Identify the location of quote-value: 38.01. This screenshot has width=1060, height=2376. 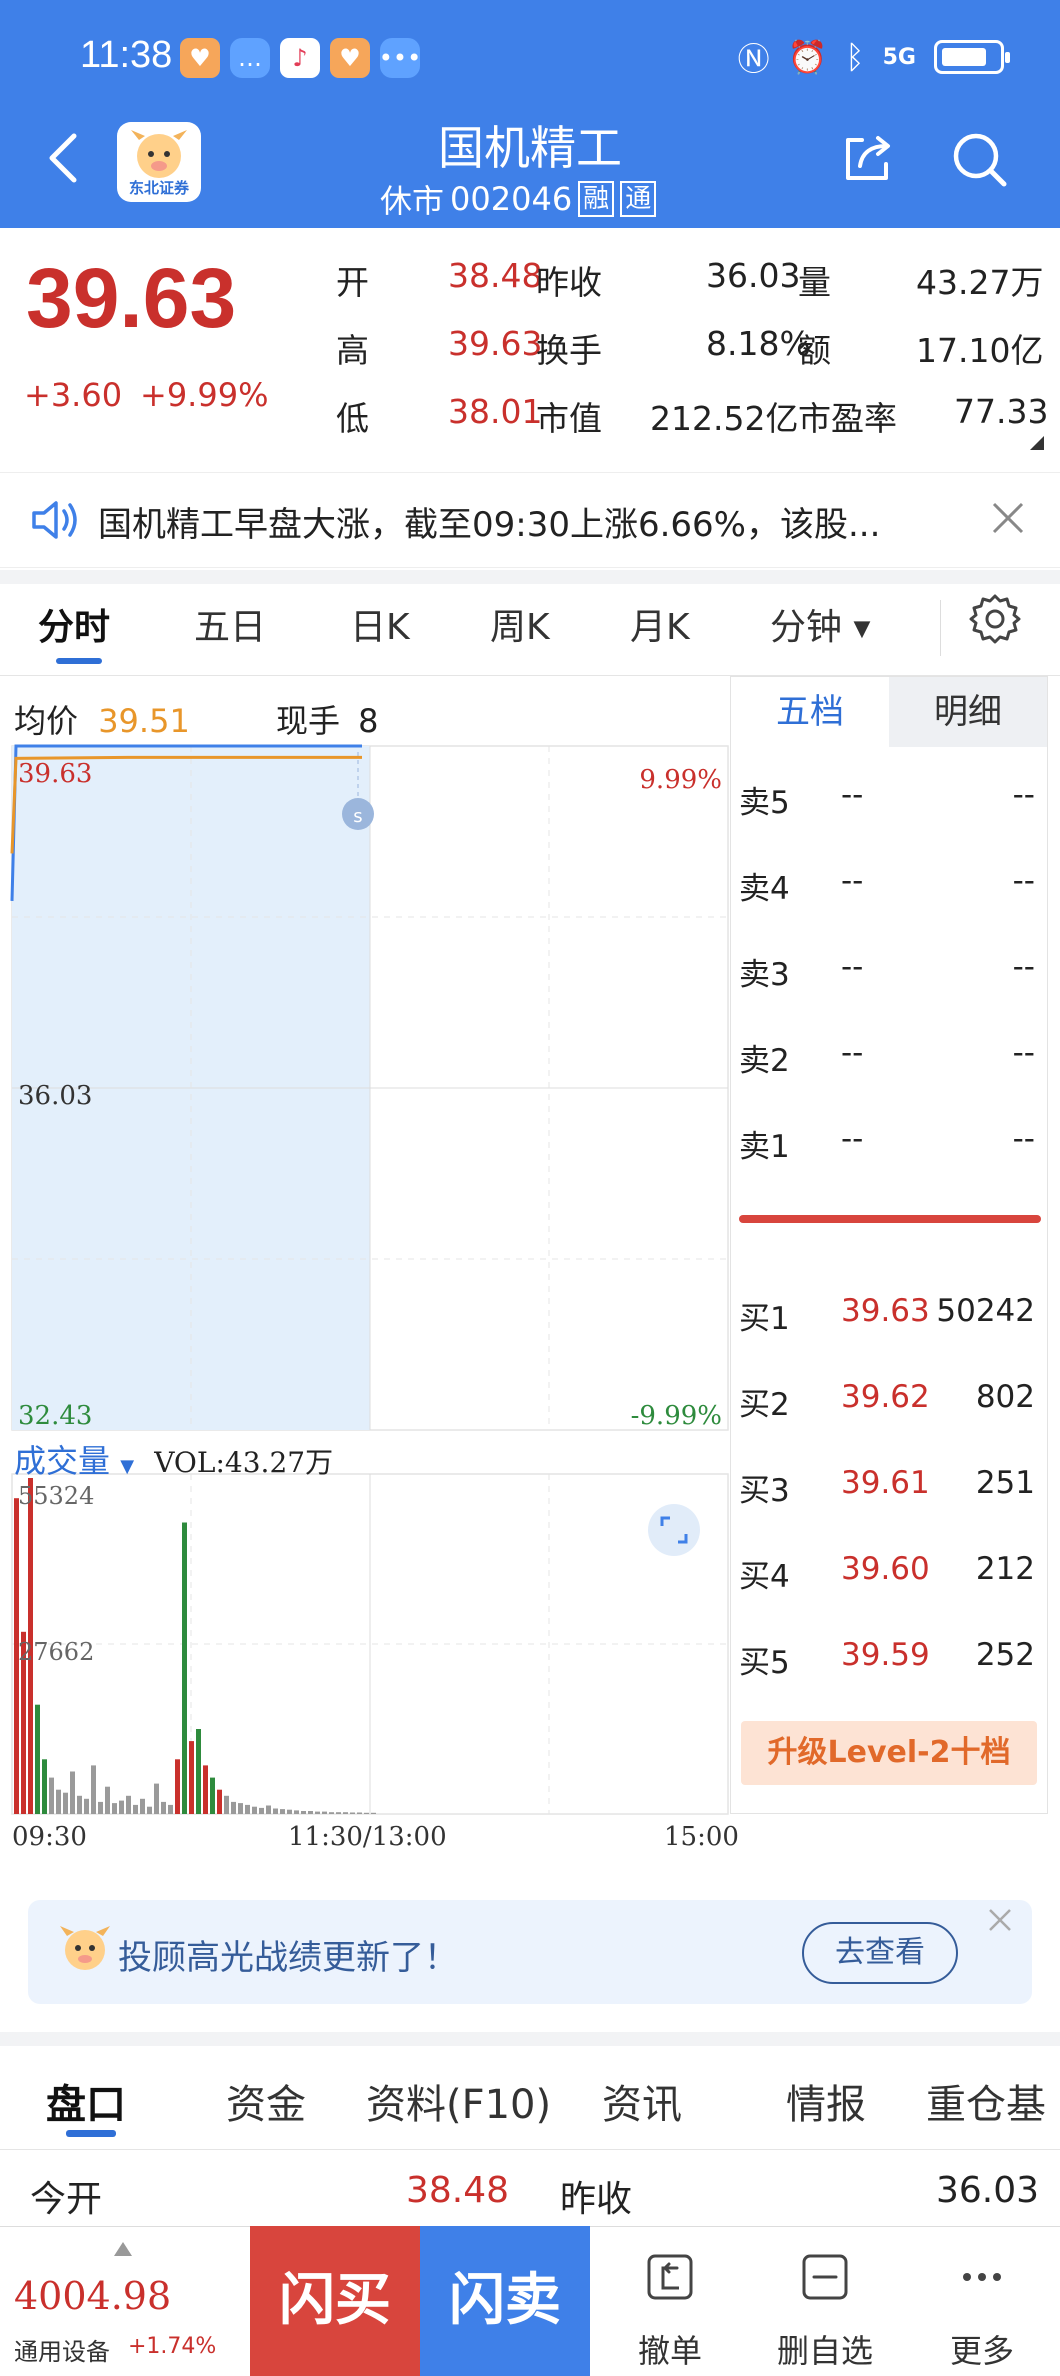
(495, 411).